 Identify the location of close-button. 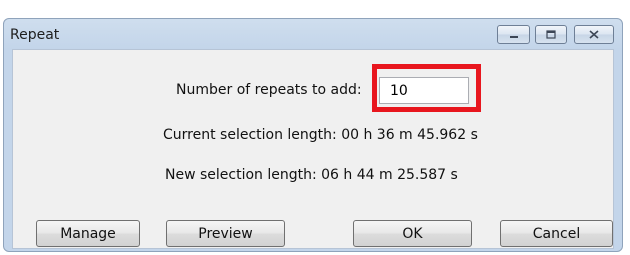
(594, 34).